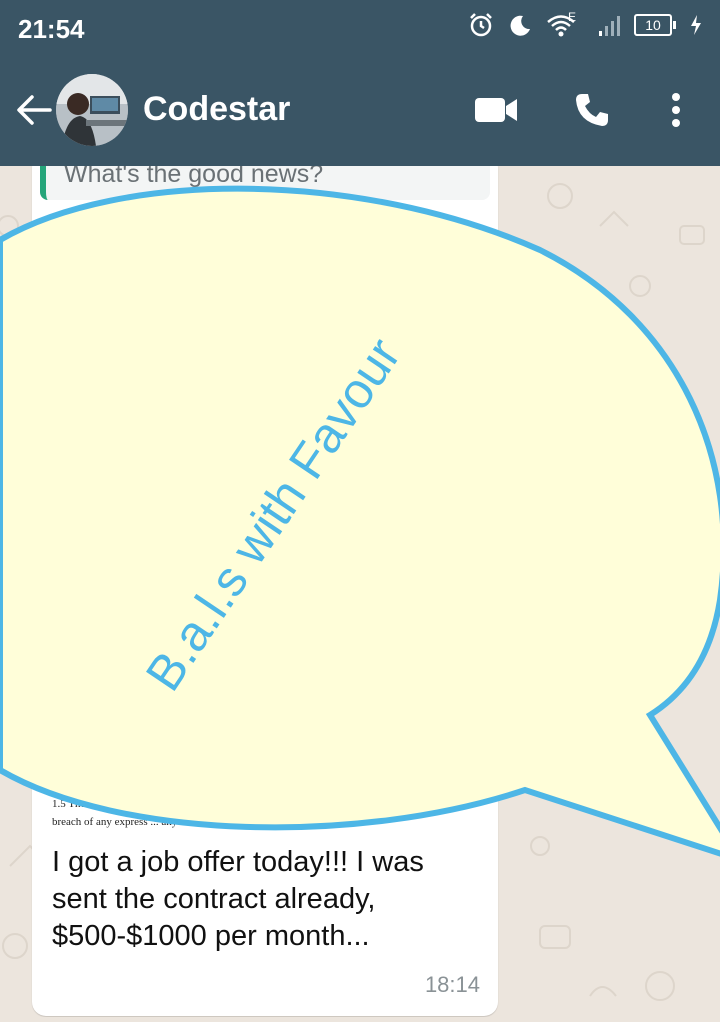  What do you see at coordinates (676, 110) in the screenshot?
I see `more-options-icon` at bounding box center [676, 110].